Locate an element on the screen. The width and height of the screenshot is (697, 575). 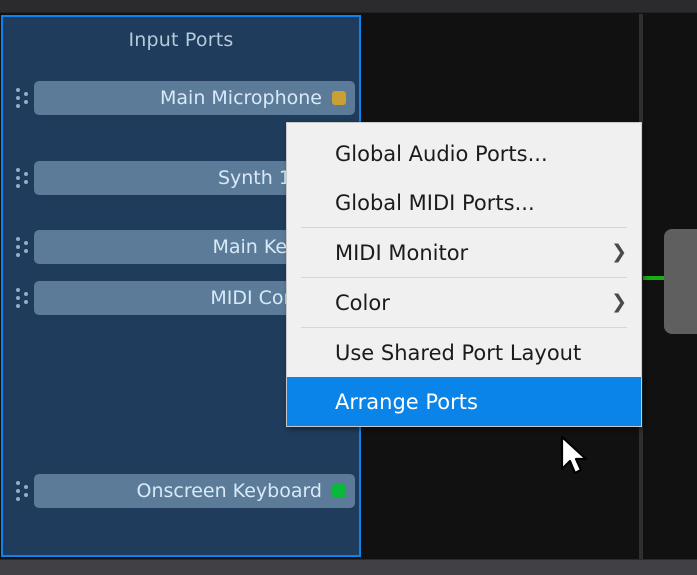
port-label: Onscreen Keyboard is located at coordinates (229, 491).